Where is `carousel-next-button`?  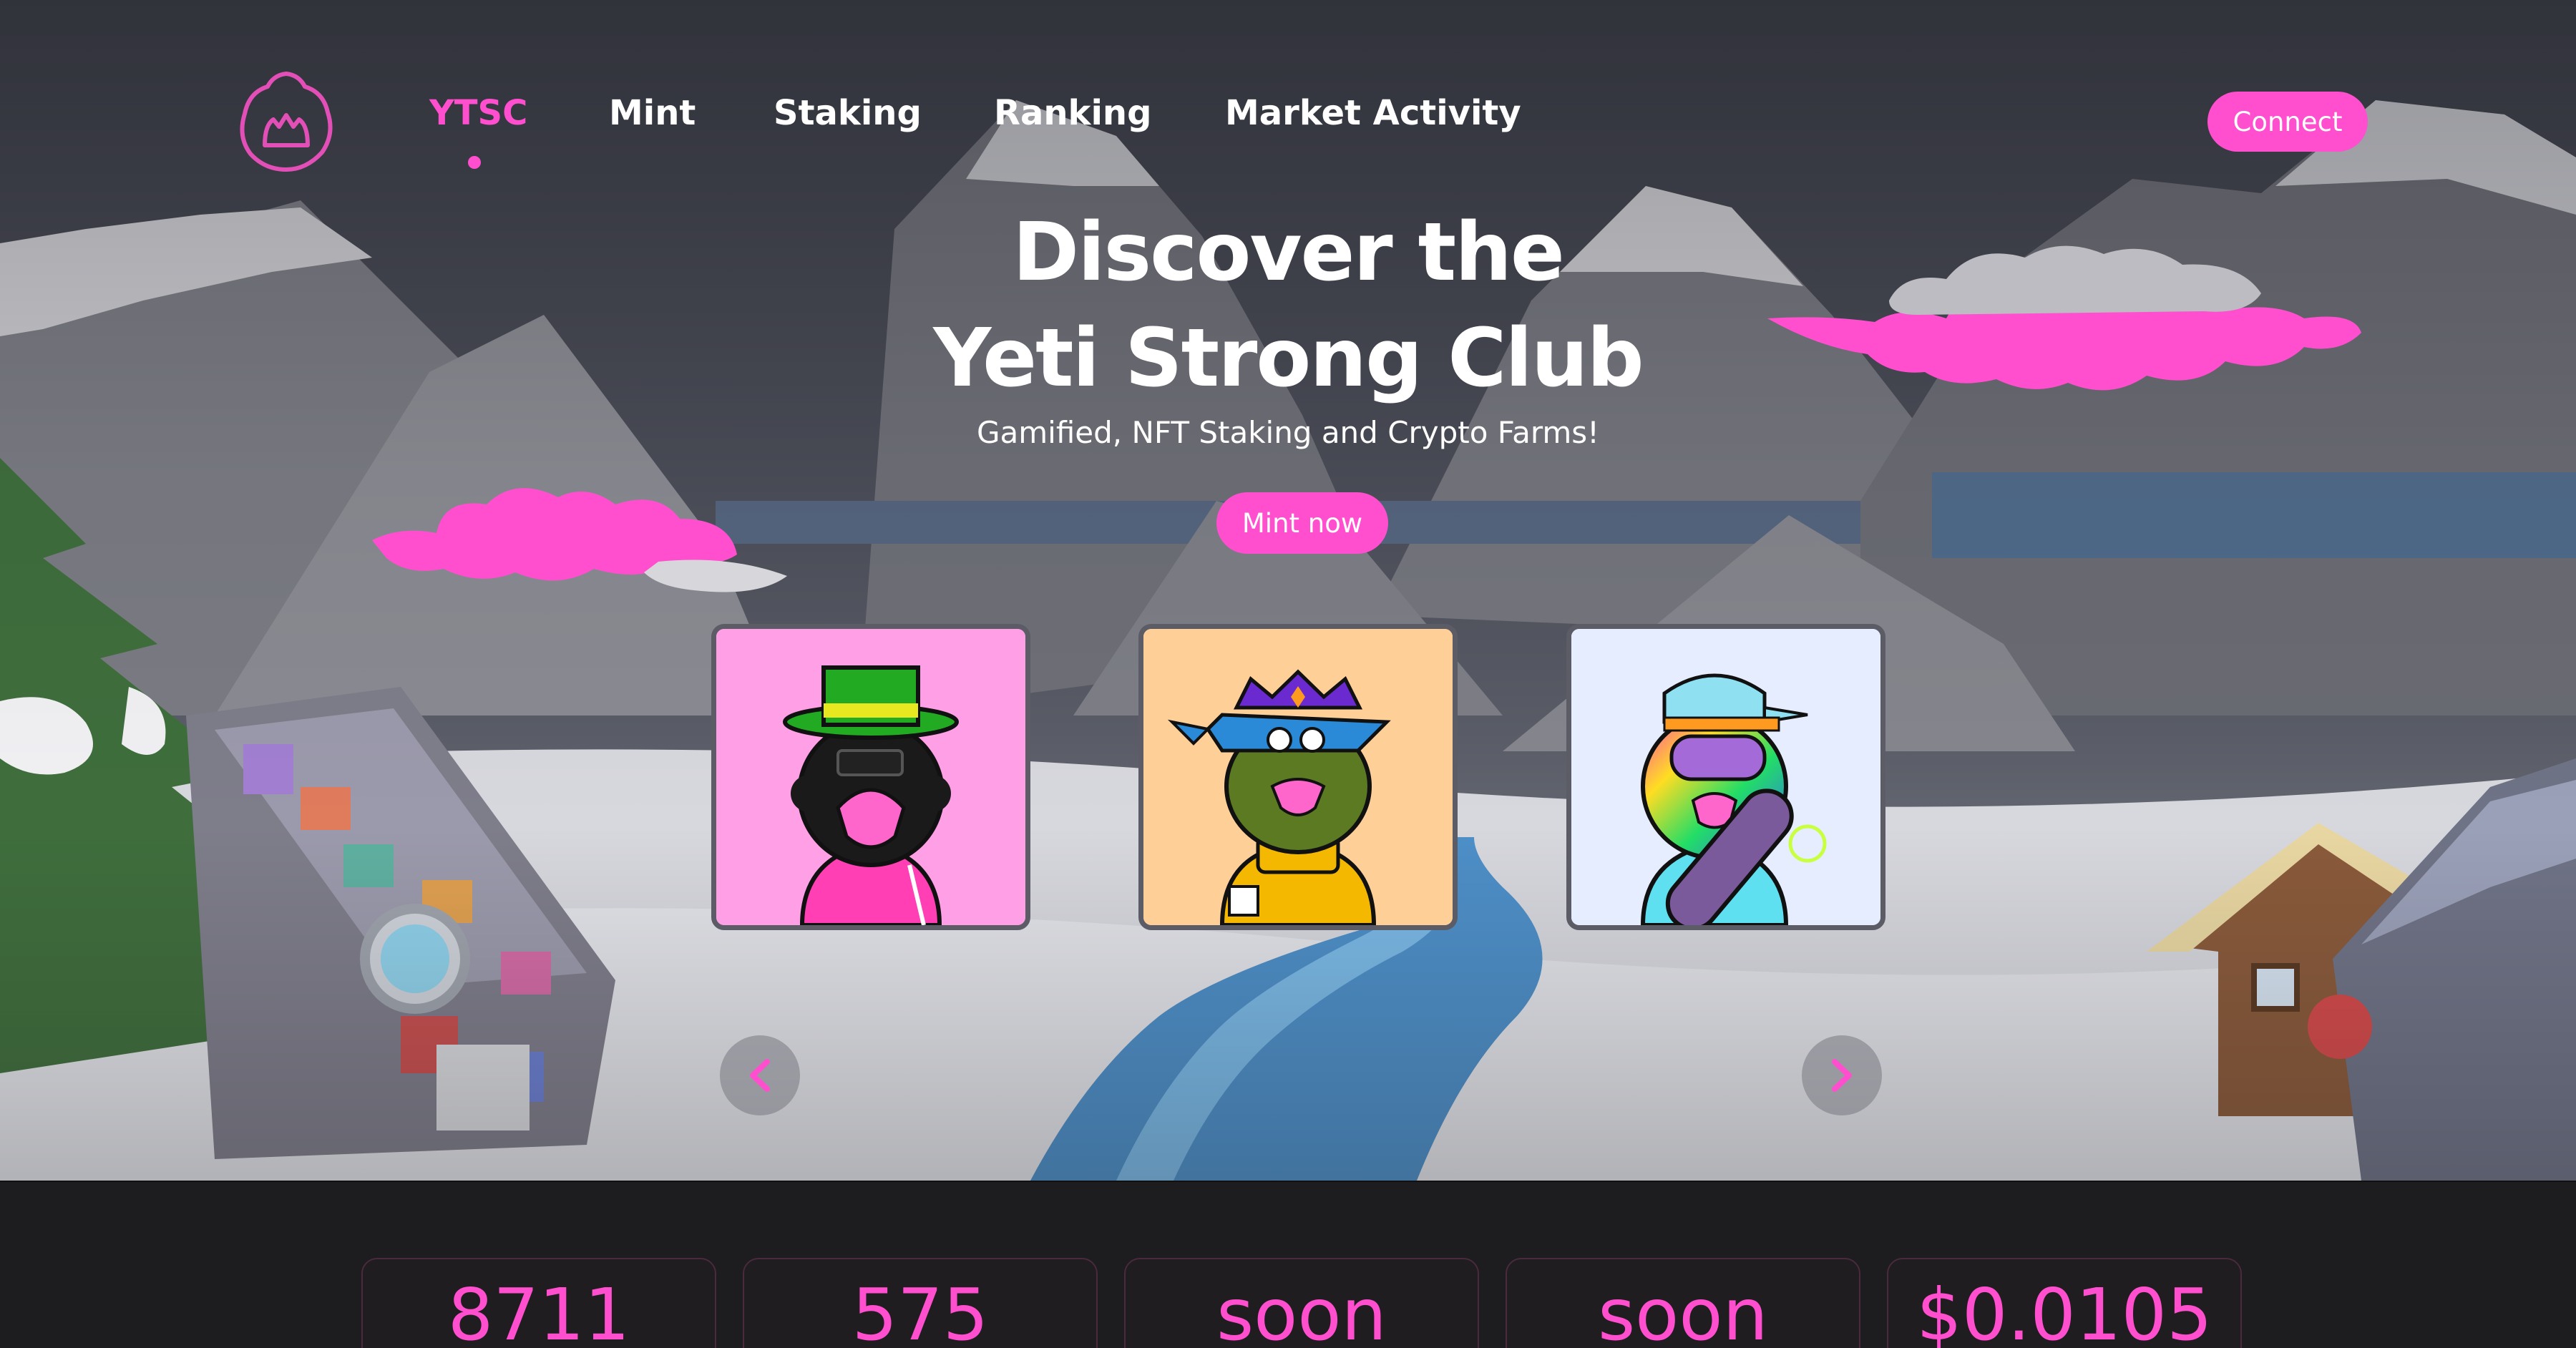
carousel-next-button is located at coordinates (1842, 1075).